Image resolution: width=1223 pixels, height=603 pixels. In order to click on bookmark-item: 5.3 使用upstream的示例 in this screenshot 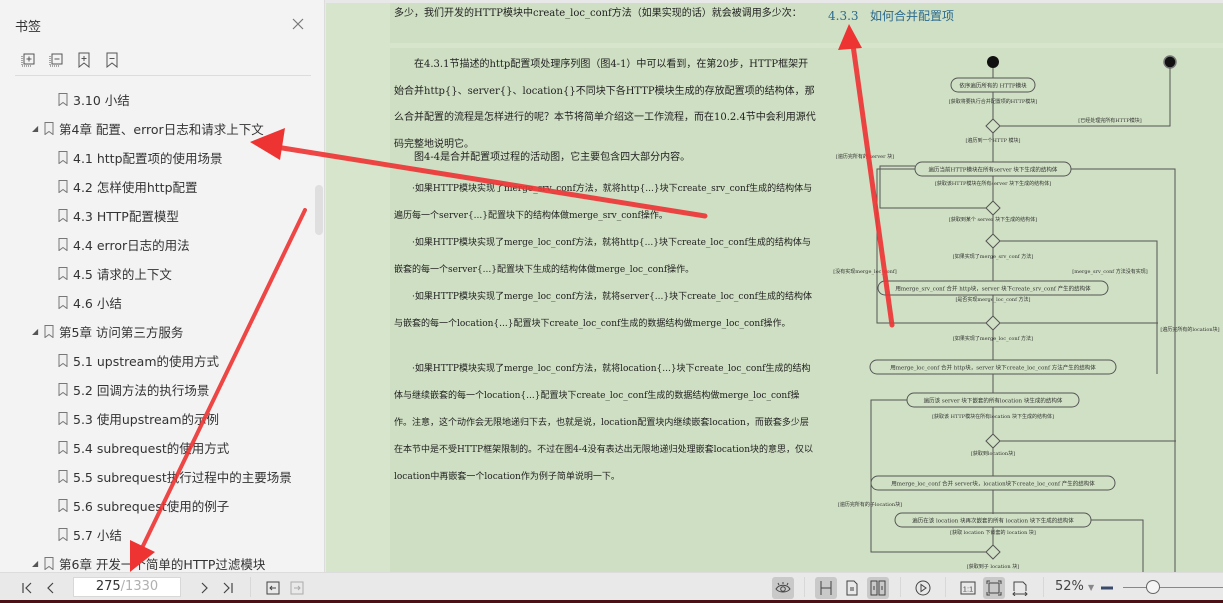, I will do `click(157, 418)`.